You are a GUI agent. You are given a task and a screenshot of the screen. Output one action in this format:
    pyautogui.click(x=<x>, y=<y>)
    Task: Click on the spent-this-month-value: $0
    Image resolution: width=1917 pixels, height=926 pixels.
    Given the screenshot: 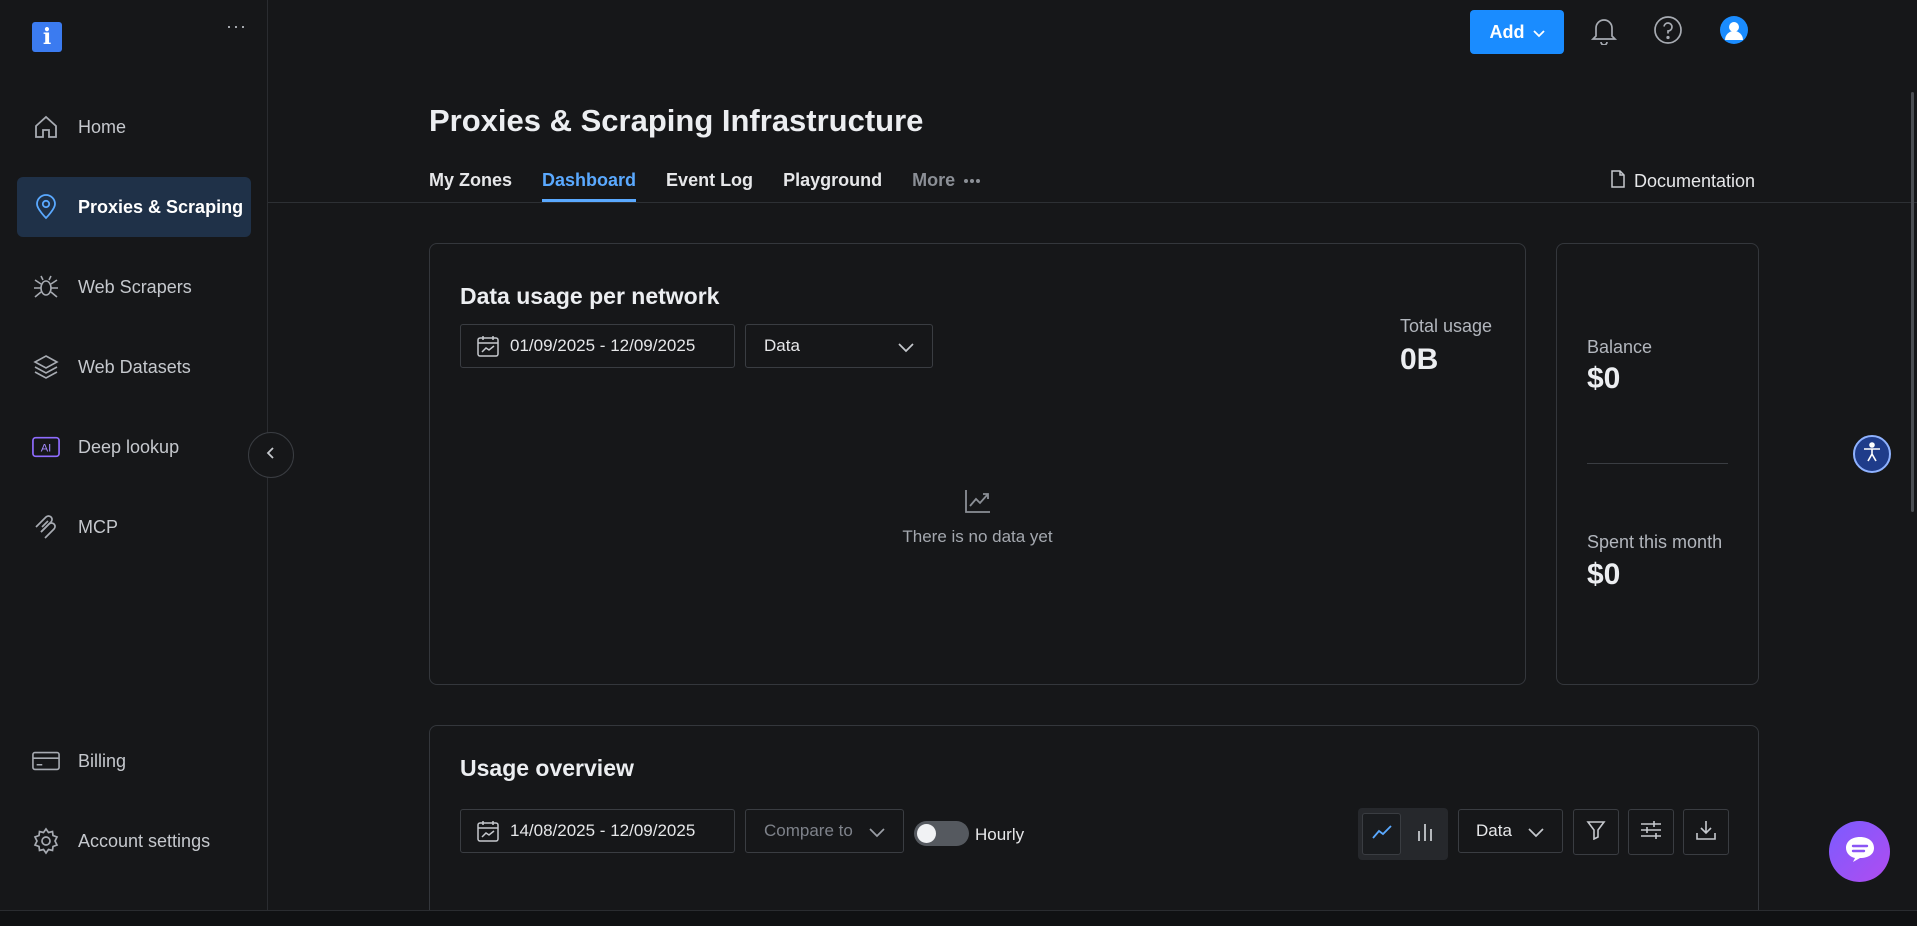 What is the action you would take?
    pyautogui.click(x=1604, y=574)
    